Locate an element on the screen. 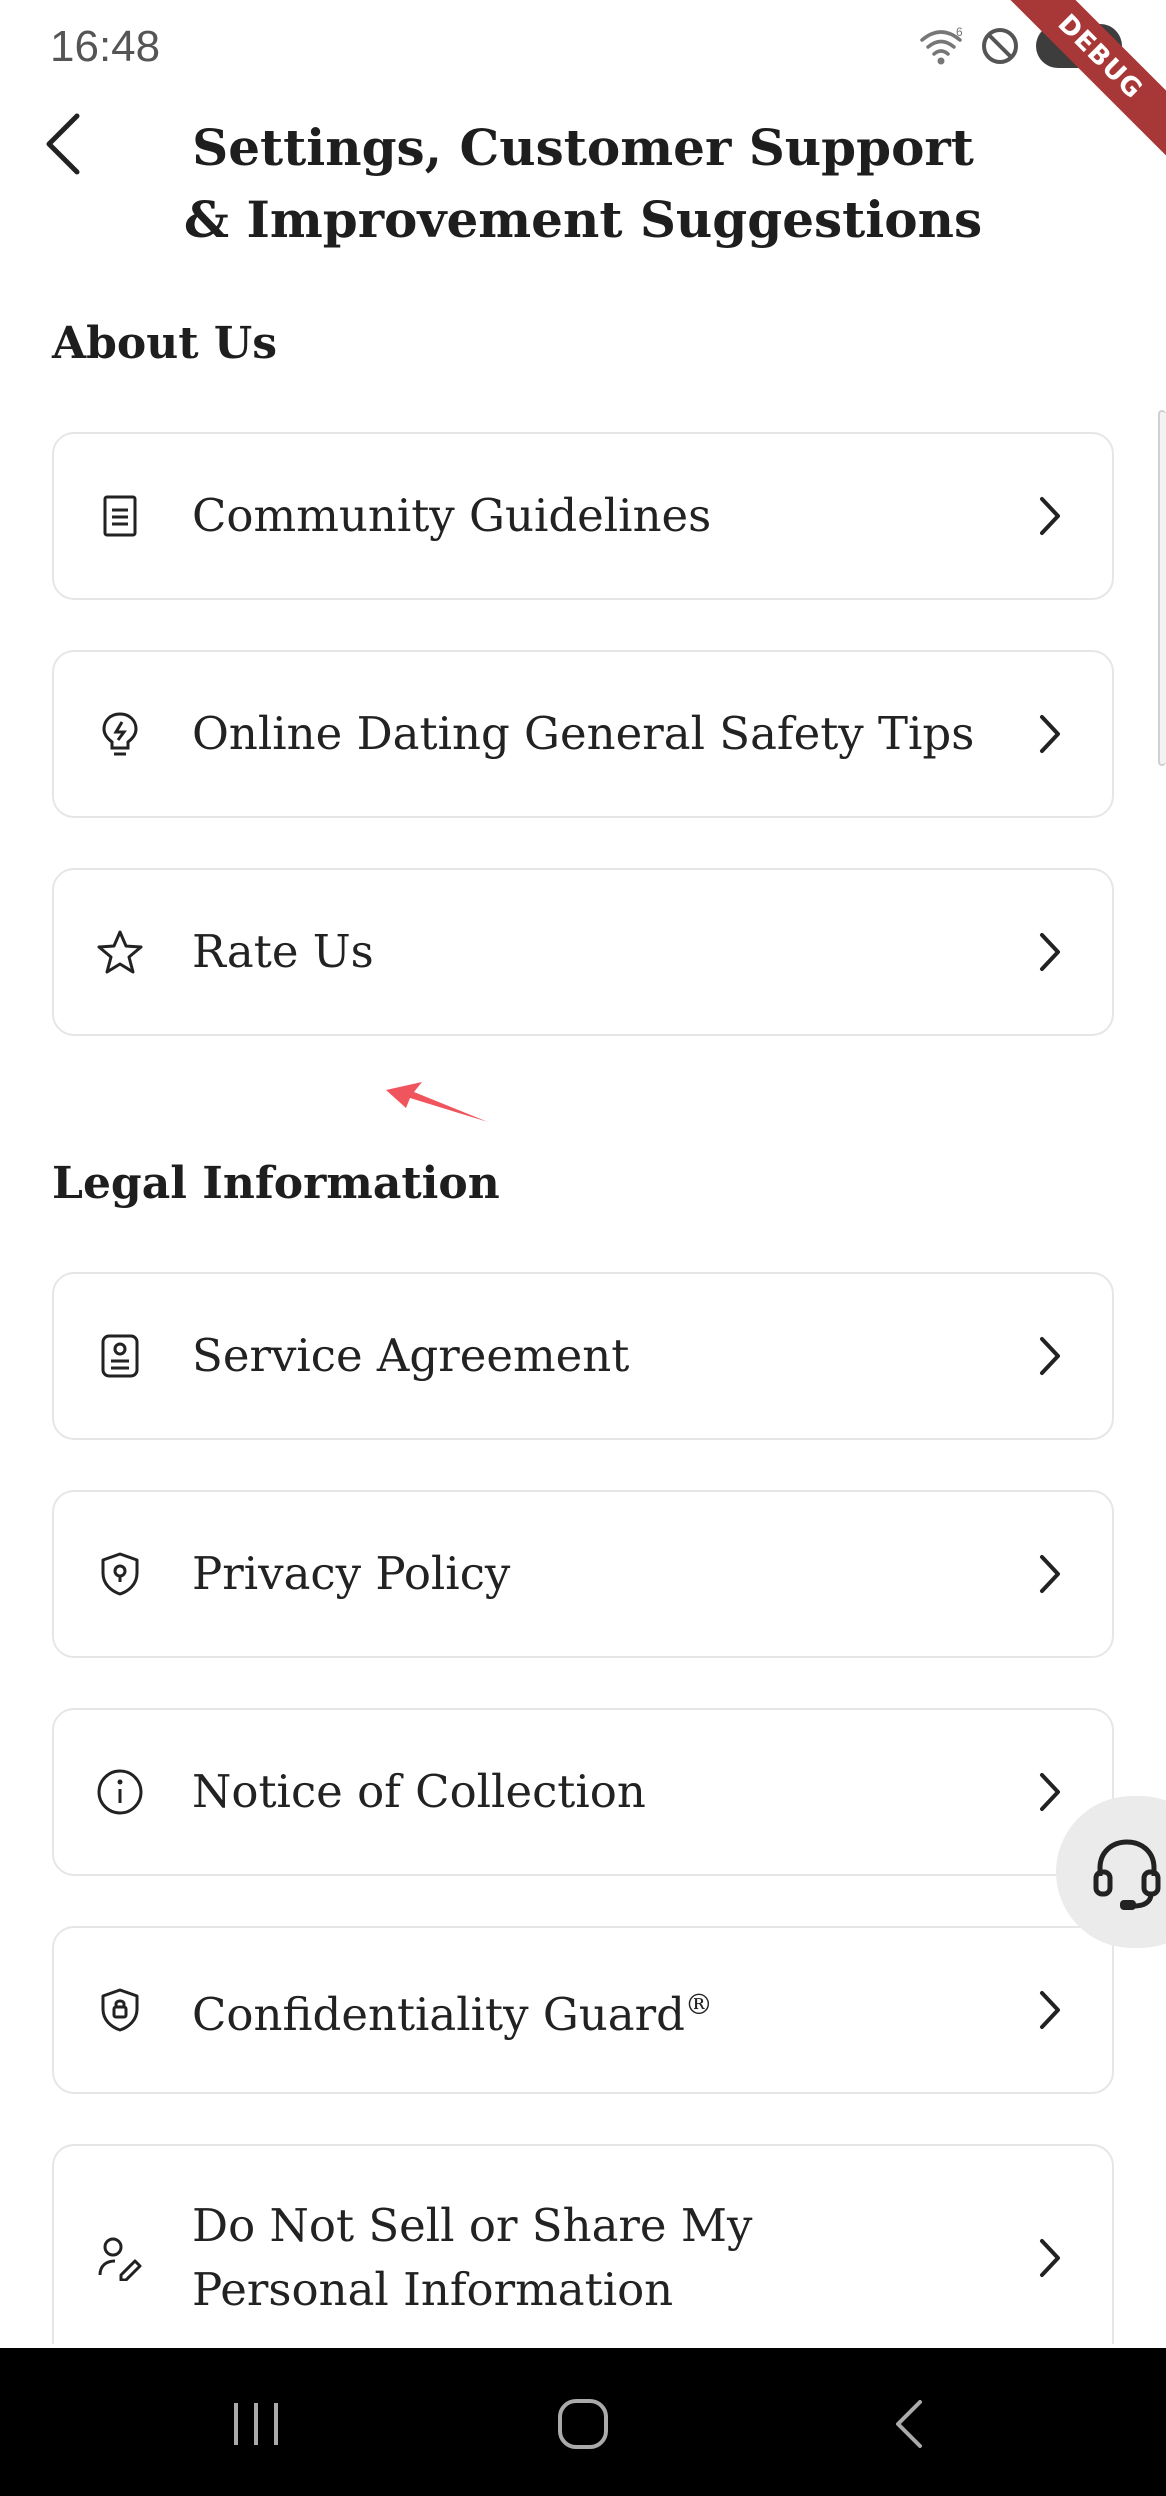 The height and width of the screenshot is (2496, 1166). recents-button is located at coordinates (256, 2424).